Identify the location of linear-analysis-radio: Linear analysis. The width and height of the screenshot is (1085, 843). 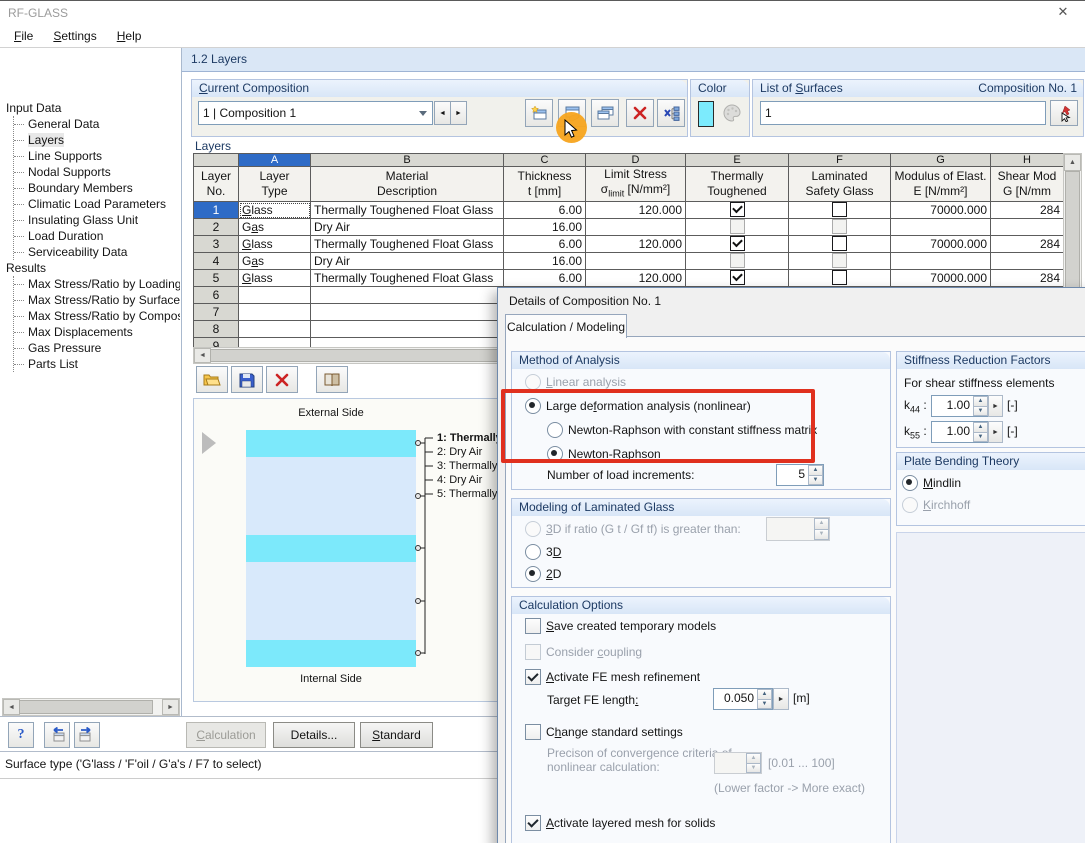
(575, 382).